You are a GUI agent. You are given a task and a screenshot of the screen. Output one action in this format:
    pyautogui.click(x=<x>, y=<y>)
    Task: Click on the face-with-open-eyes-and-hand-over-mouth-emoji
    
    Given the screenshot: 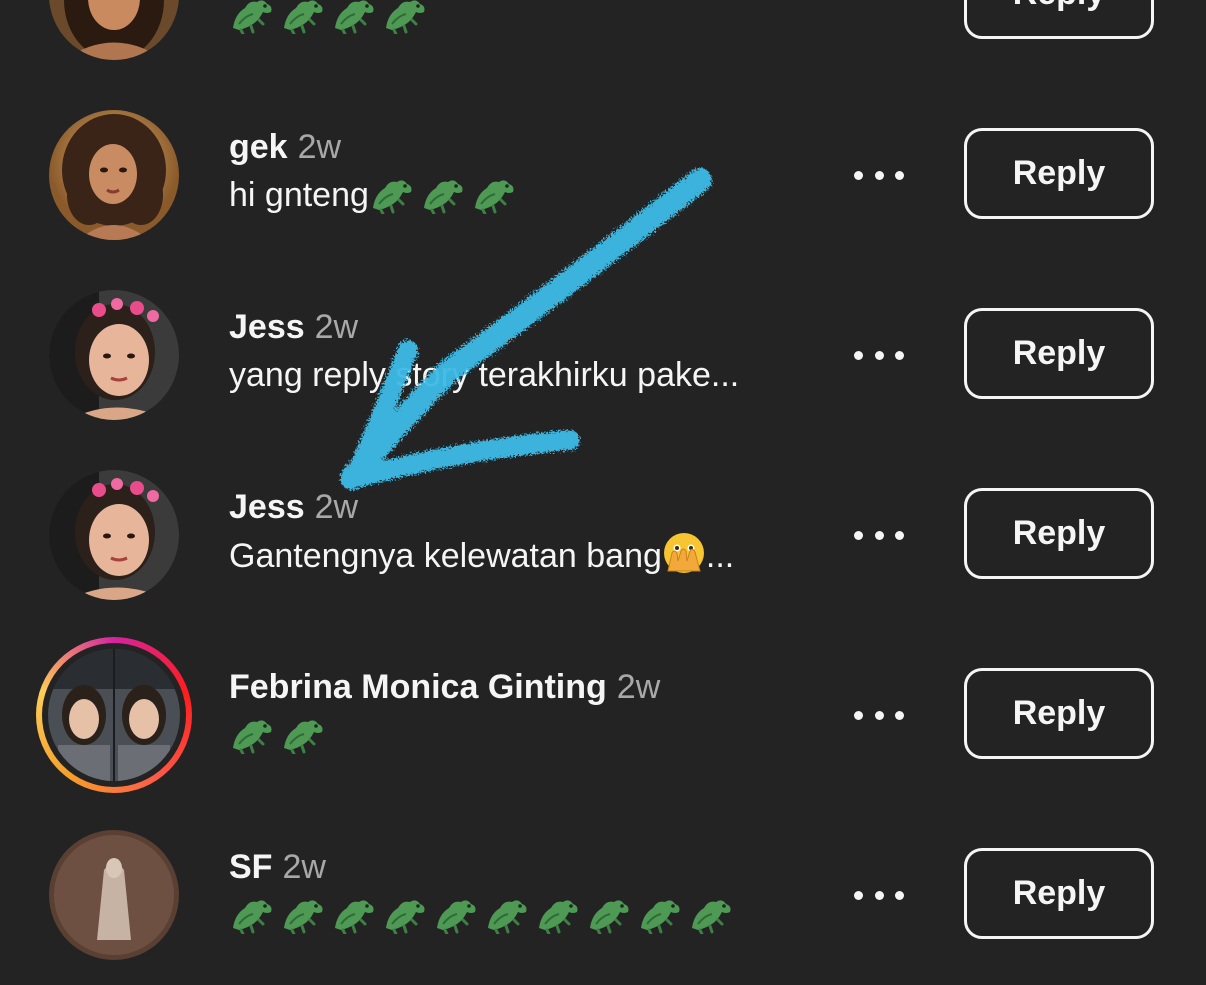 What is the action you would take?
    pyautogui.click(x=683, y=553)
    